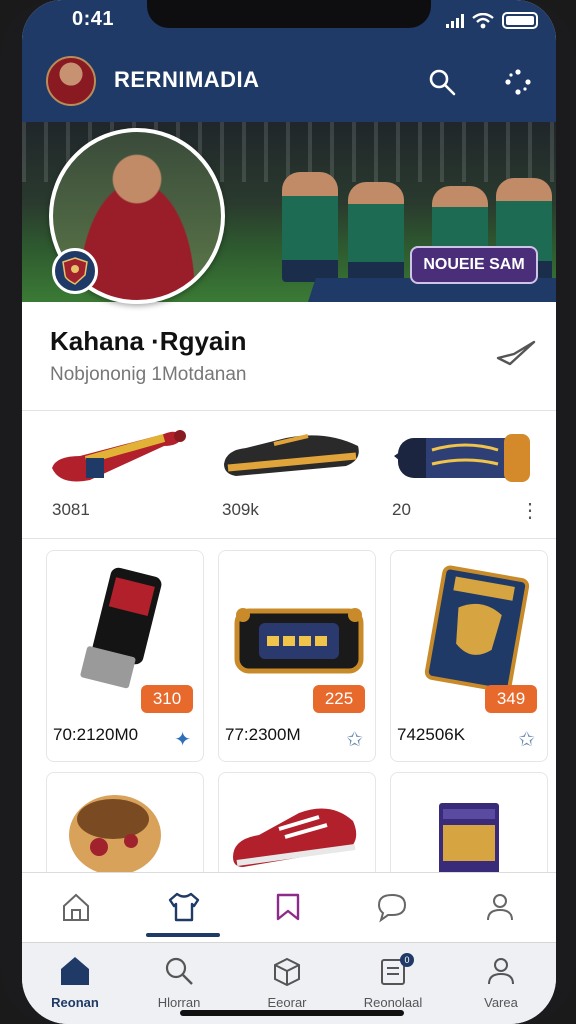  Describe the element at coordinates (501, 1002) in the screenshot. I see `nav-label: Varea` at that location.